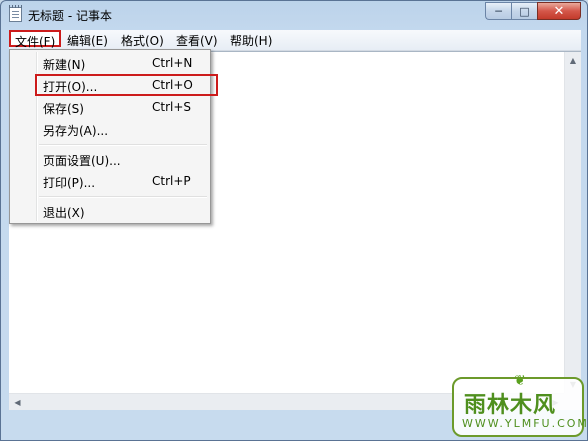 This screenshot has height=441, width=588. I want to click on notepad-icon, so click(15, 13).